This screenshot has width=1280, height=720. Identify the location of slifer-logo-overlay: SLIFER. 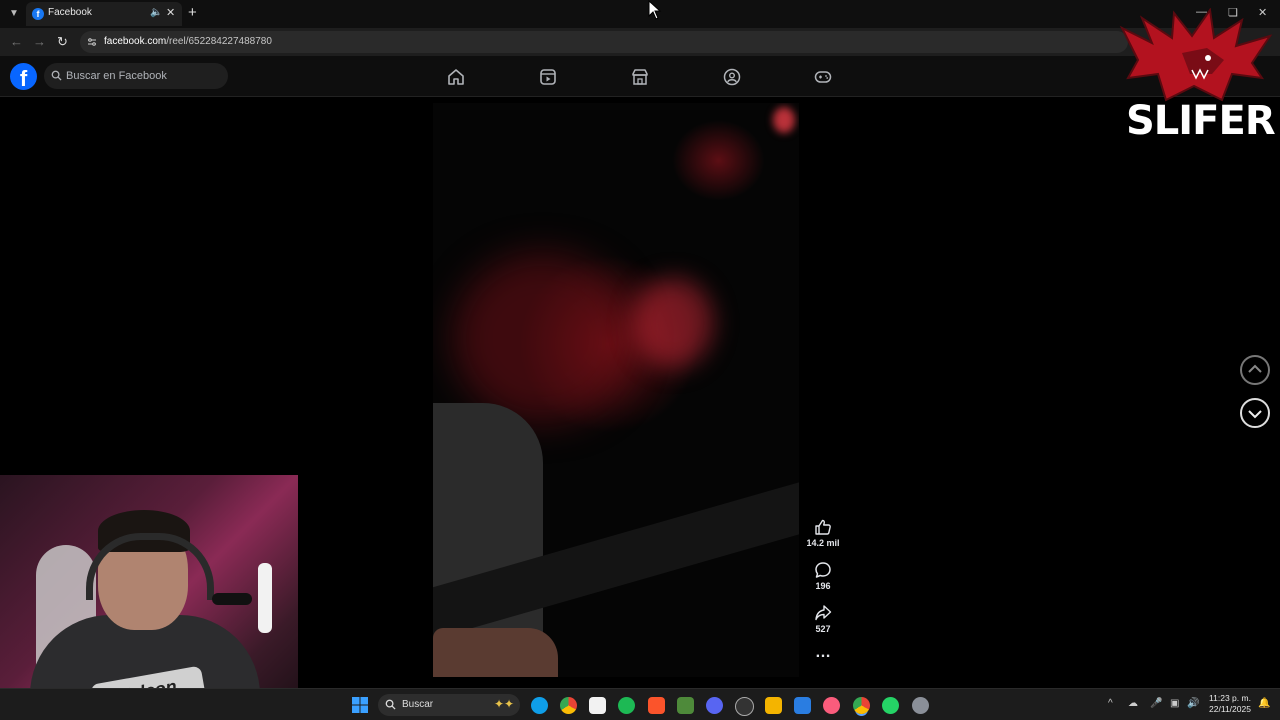
(1194, 82).